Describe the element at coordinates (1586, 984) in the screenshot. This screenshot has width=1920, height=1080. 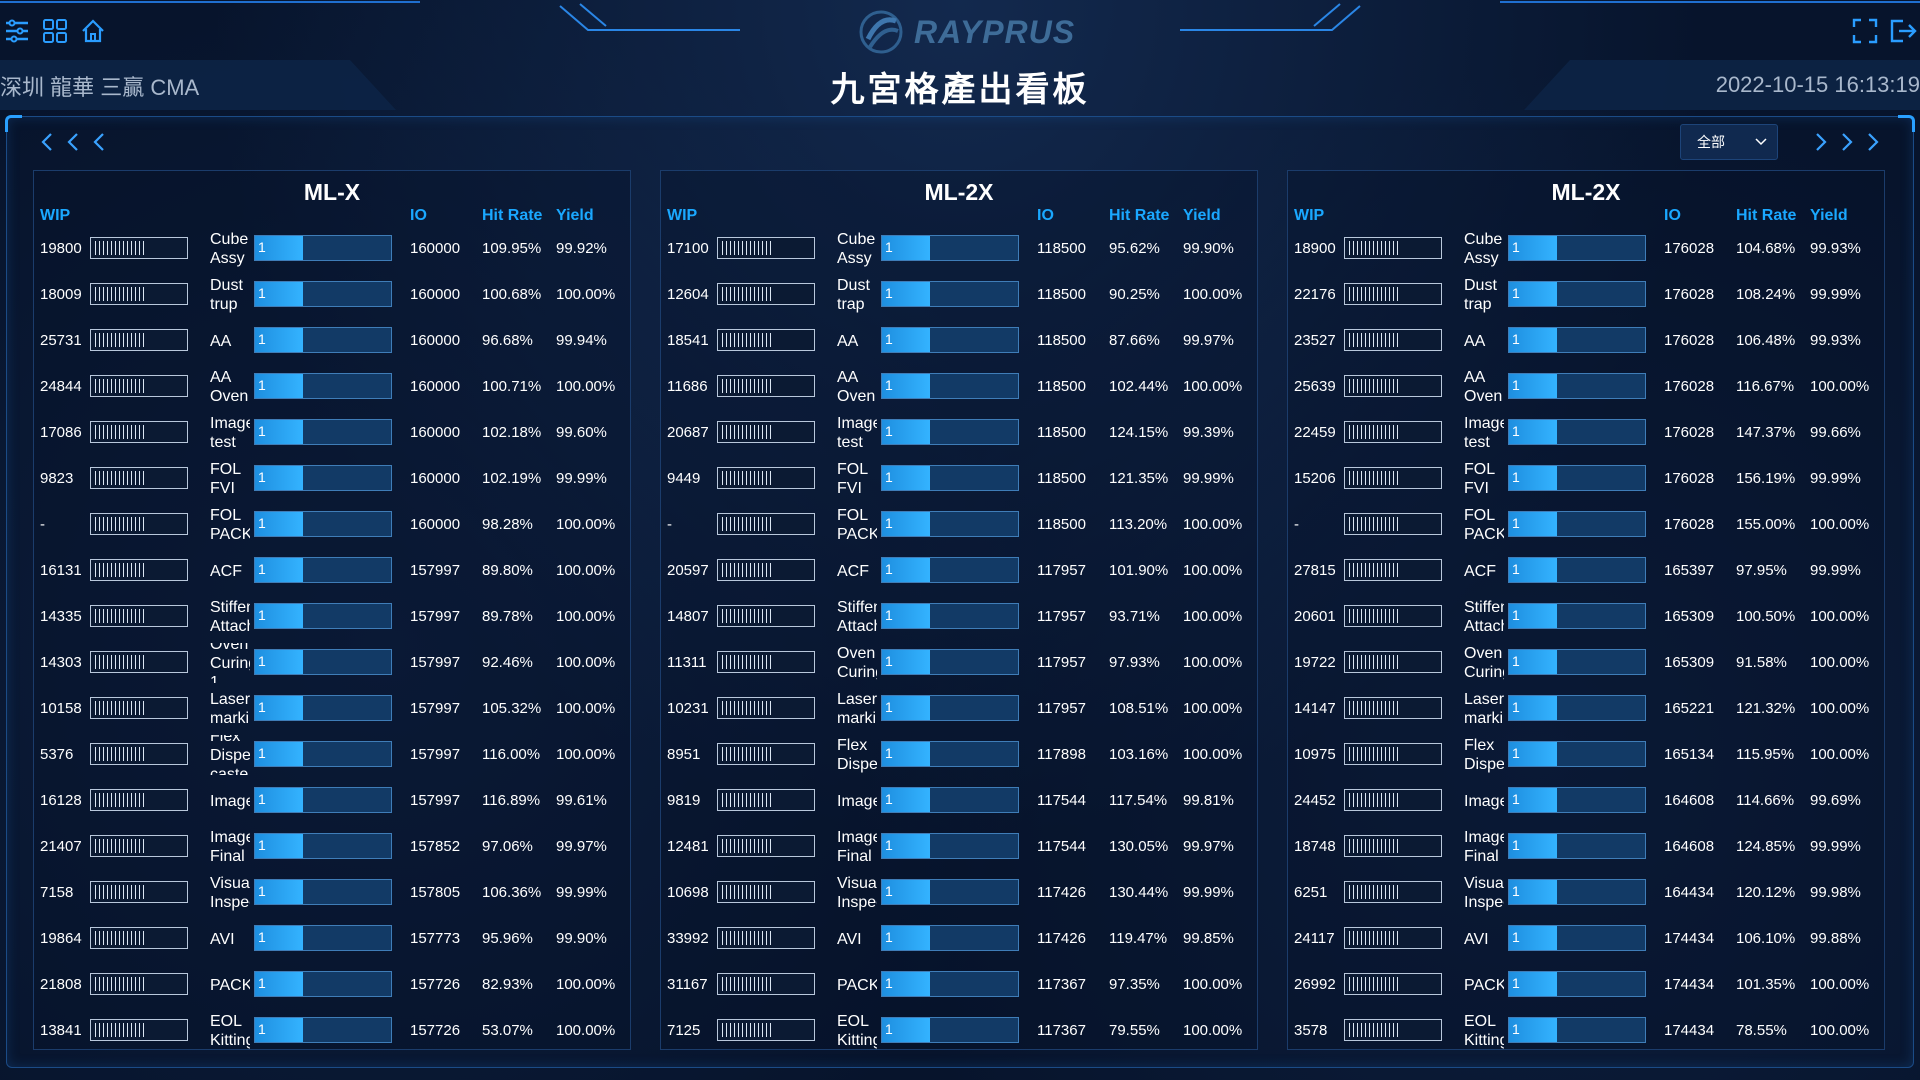
I see `table-row: 26992 PACK 1 174434 101.35% 100.00%` at that location.